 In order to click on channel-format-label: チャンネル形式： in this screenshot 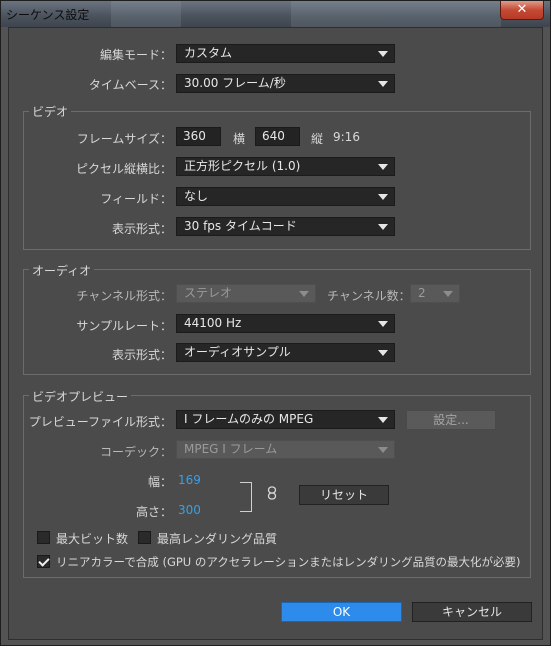, I will do `click(124, 296)`.